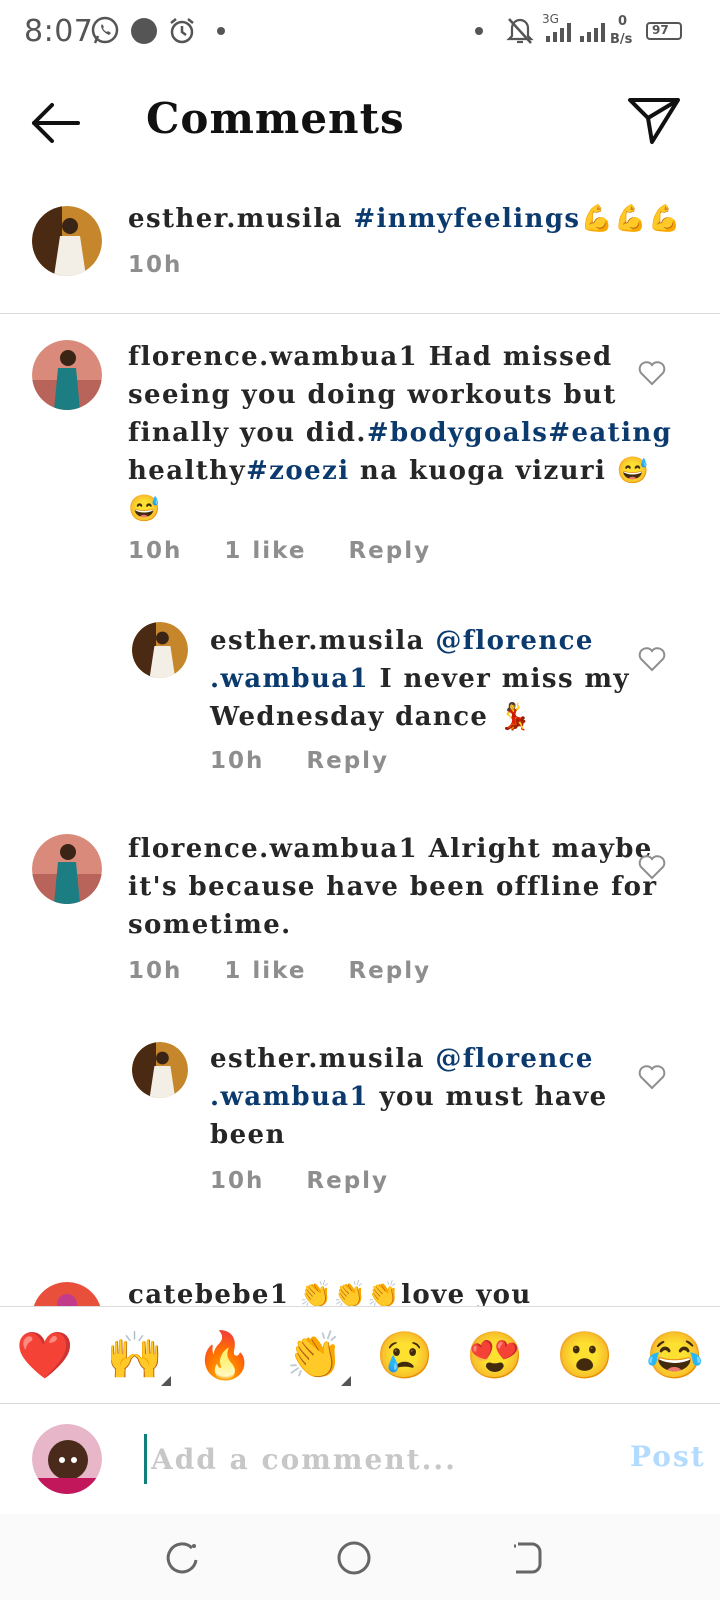 Image resolution: width=720 pixels, height=1600 pixels. What do you see at coordinates (585, 1355) in the screenshot?
I see `surprised-emoji-button: 😮` at bounding box center [585, 1355].